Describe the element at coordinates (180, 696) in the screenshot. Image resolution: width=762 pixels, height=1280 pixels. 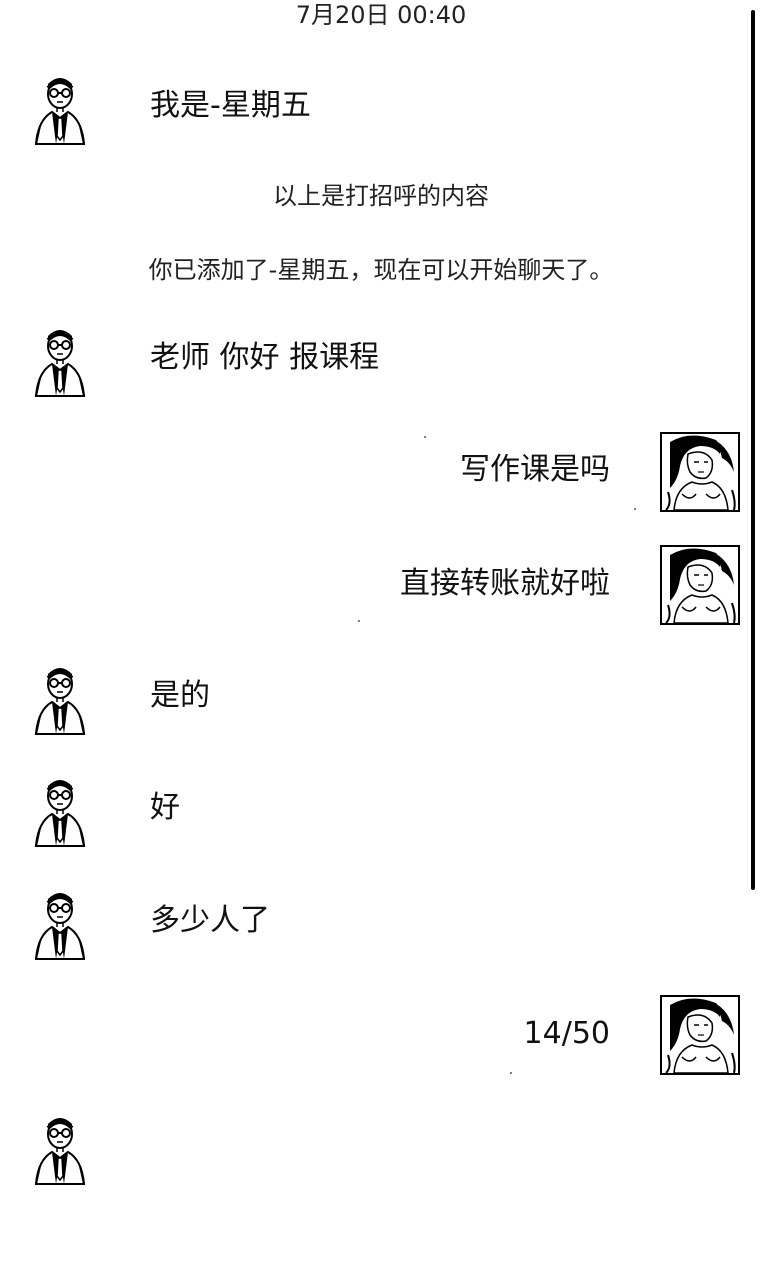
I see `message-bubble-left: 是的` at that location.